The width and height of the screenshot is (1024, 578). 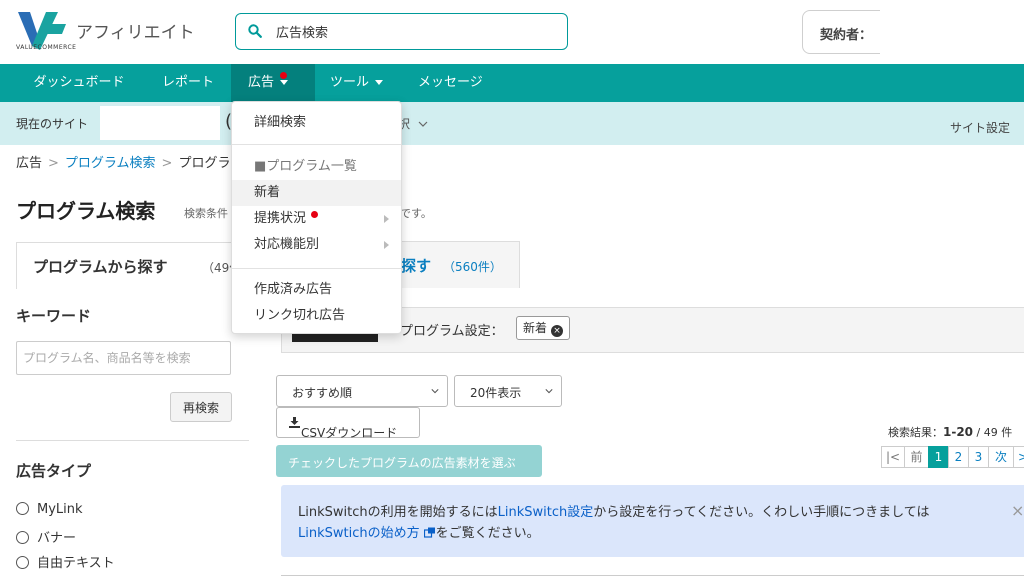 What do you see at coordinates (206, 213) in the screenshot?
I see `search-condition-note: 検索条件` at bounding box center [206, 213].